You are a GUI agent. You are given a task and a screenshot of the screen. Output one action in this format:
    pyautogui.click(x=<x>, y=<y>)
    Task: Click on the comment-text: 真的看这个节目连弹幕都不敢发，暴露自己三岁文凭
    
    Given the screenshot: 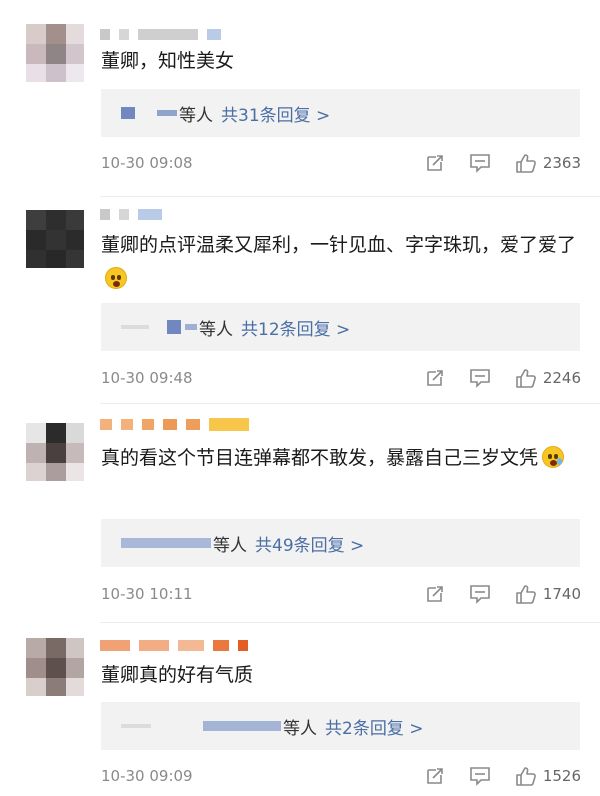 What is the action you would take?
    pyautogui.click(x=346, y=458)
    